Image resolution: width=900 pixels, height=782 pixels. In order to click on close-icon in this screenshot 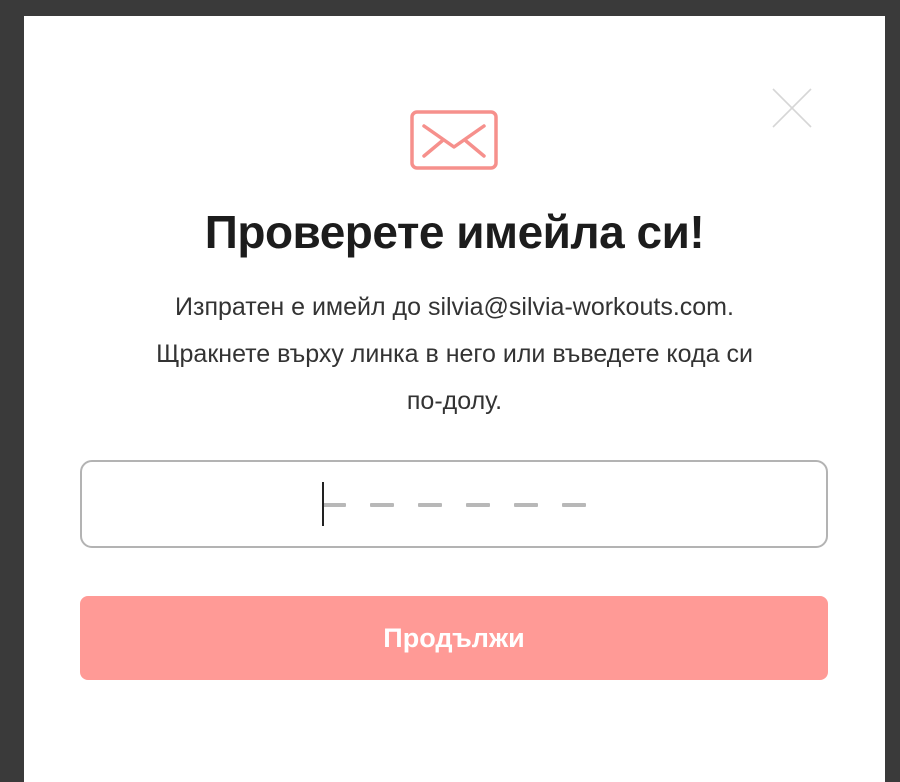, I will do `click(792, 108)`.